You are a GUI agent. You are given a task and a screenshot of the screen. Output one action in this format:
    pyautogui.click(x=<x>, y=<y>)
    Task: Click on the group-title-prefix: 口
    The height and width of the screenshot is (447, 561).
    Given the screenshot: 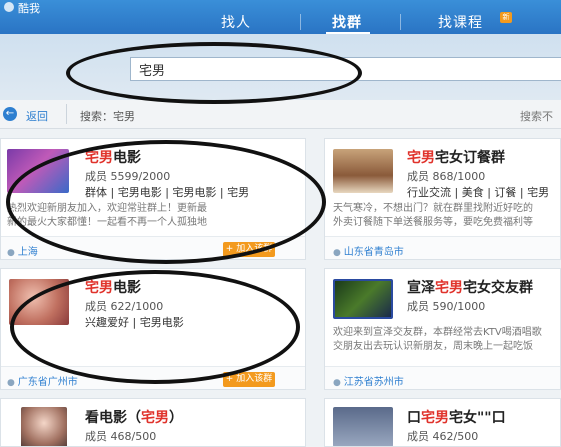 What is the action you would take?
    pyautogui.click(x=414, y=418)
    